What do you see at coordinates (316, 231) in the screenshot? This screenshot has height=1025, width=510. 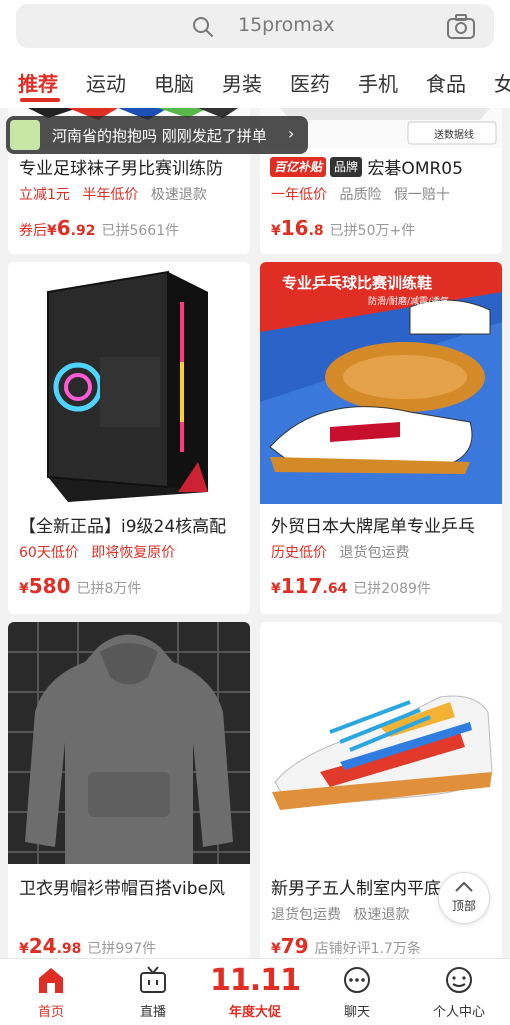 I see `price-dec: .8` at bounding box center [316, 231].